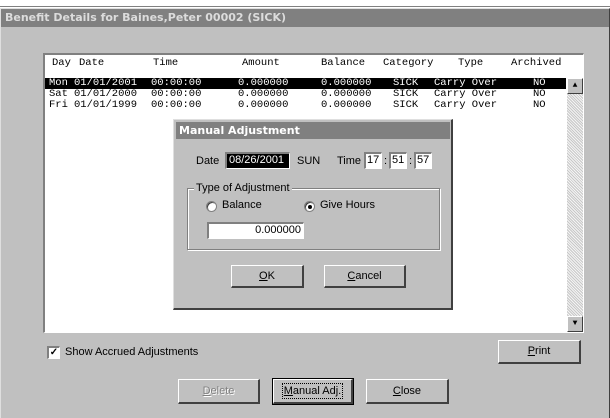 This screenshot has width=610, height=418. What do you see at coordinates (92, 63) in the screenshot?
I see `column-header-date: Date` at bounding box center [92, 63].